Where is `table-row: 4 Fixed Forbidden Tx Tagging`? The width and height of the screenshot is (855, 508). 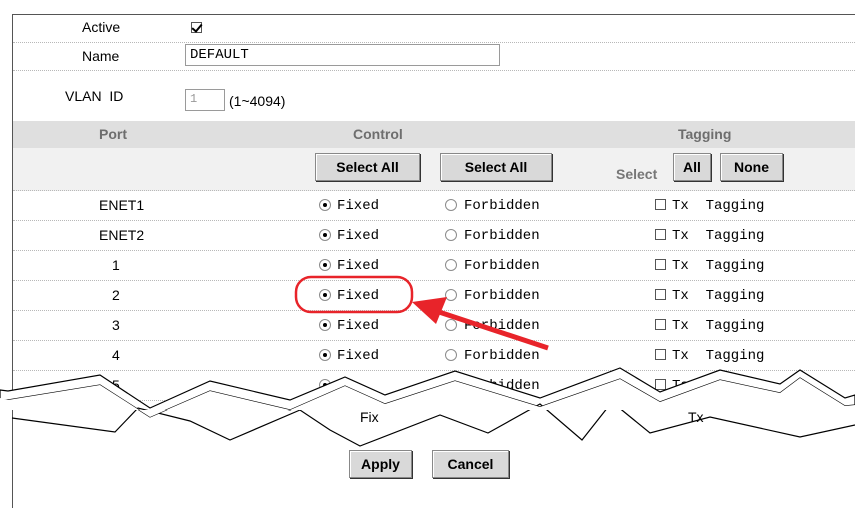
table-row: 4 Fixed Forbidden Tx Tagging is located at coordinates (434, 355).